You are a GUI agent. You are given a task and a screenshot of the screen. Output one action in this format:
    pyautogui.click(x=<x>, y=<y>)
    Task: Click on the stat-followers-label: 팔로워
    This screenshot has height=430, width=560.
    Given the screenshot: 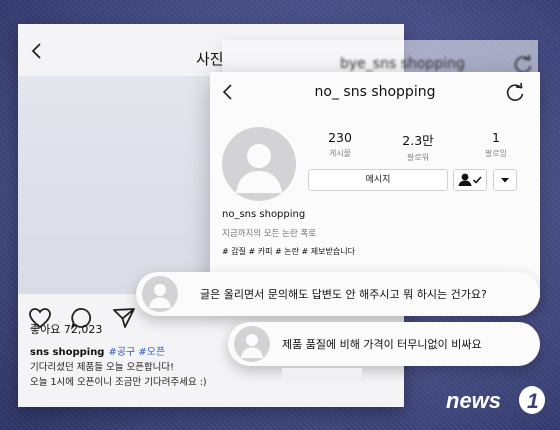 What is the action you would take?
    pyautogui.click(x=418, y=157)
    